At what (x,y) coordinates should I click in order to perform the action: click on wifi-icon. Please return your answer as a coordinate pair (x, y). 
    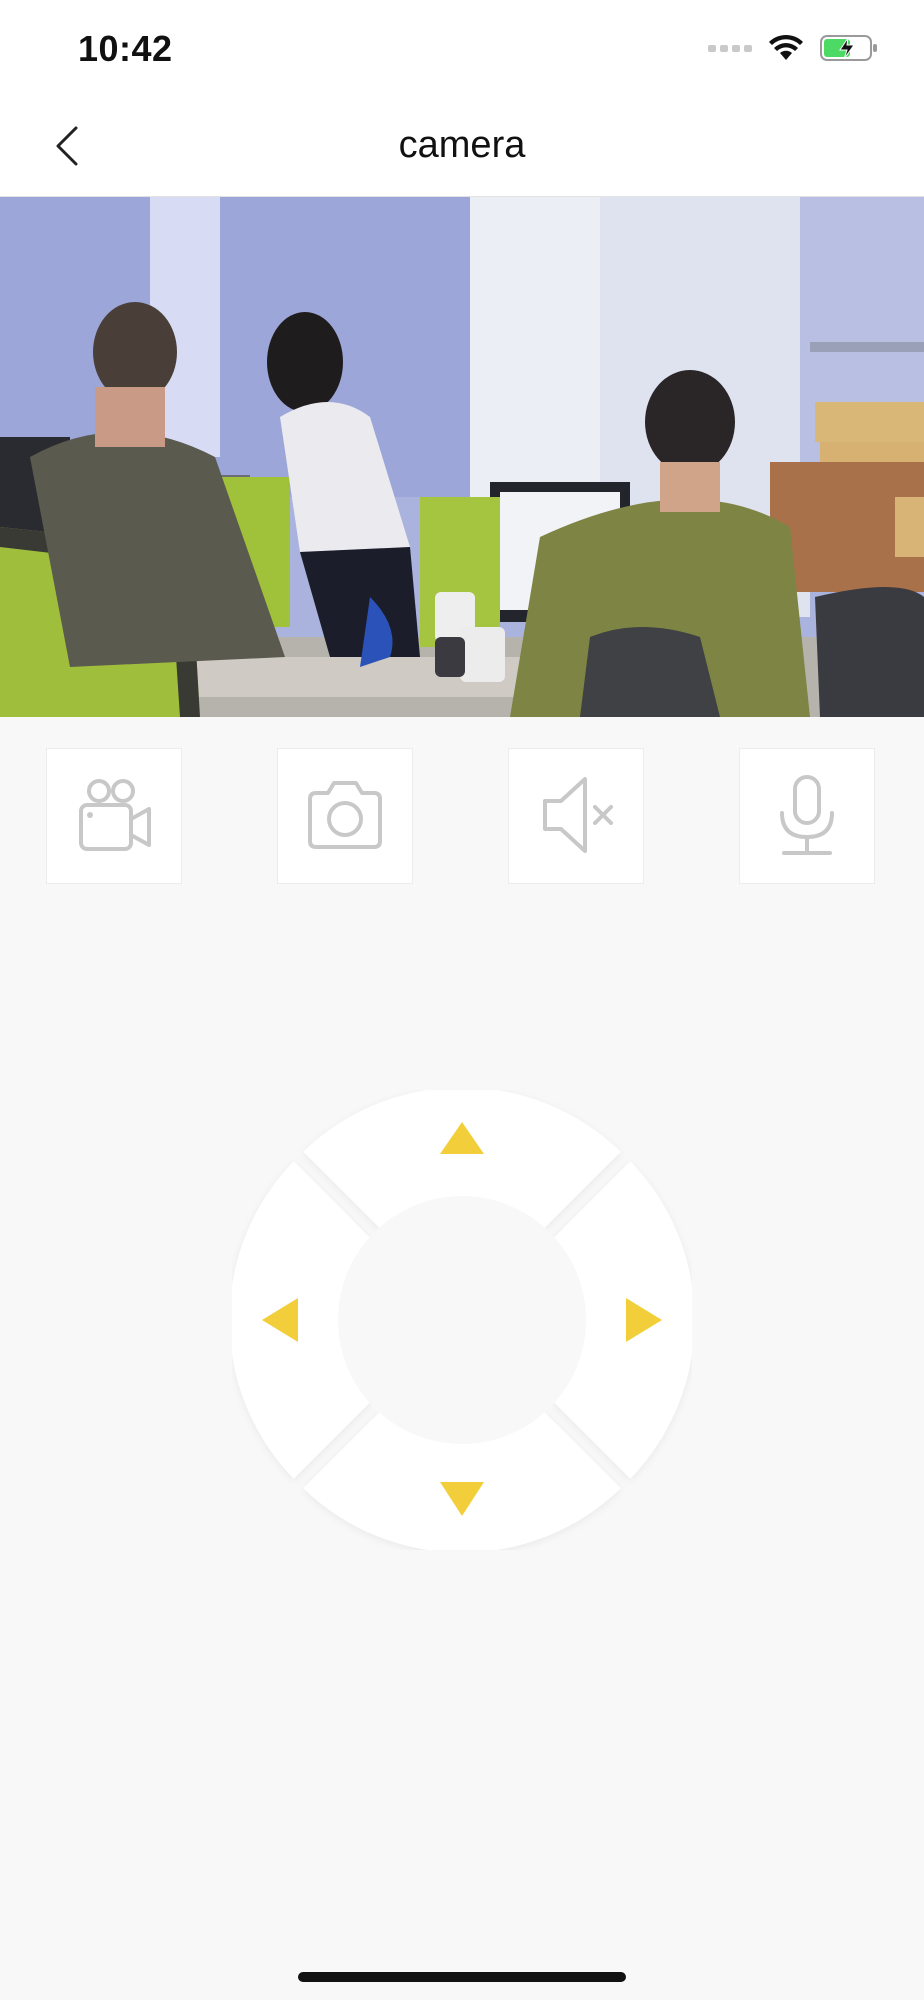
    Looking at the image, I should click on (786, 50).